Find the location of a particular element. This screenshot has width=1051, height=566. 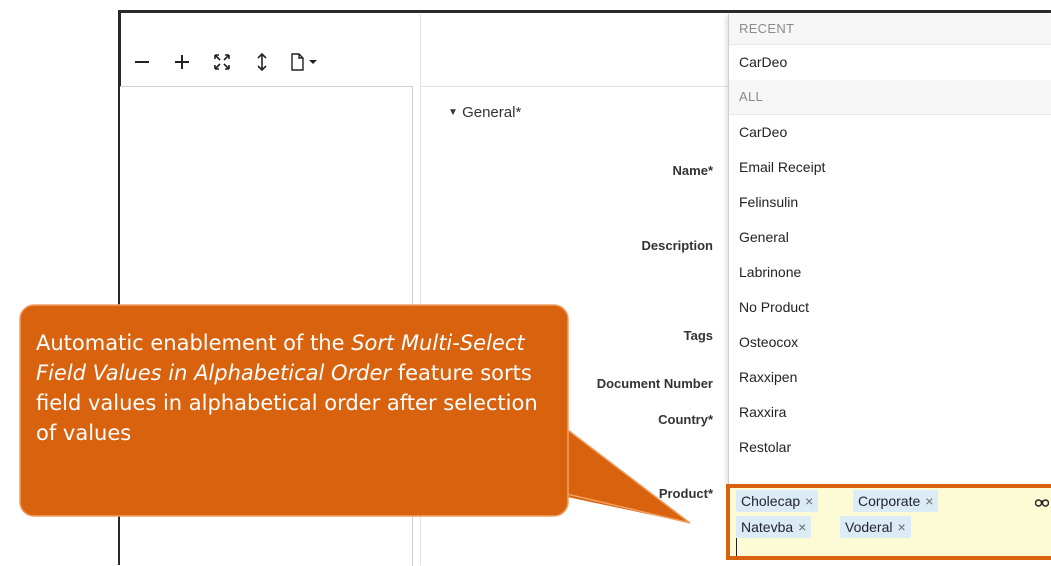

section-general-toggle: ▼ General* is located at coordinates (484, 112).